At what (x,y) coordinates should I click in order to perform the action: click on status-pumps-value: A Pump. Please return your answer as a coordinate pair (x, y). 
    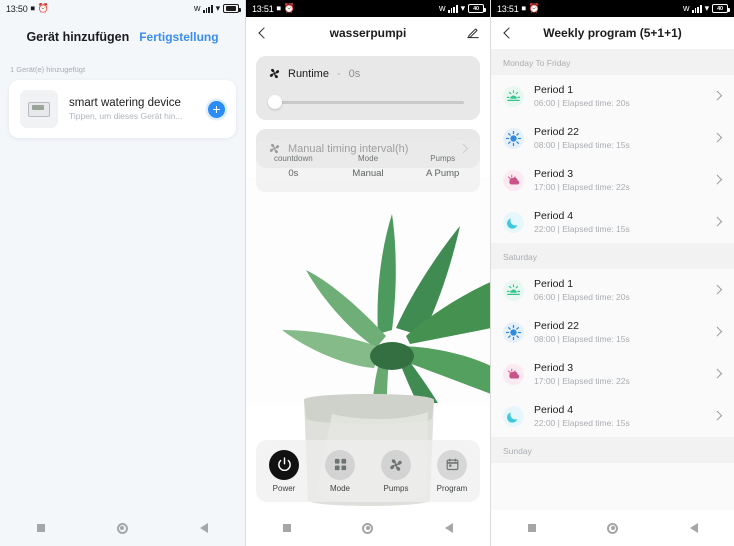
    Looking at the image, I should click on (443, 173).